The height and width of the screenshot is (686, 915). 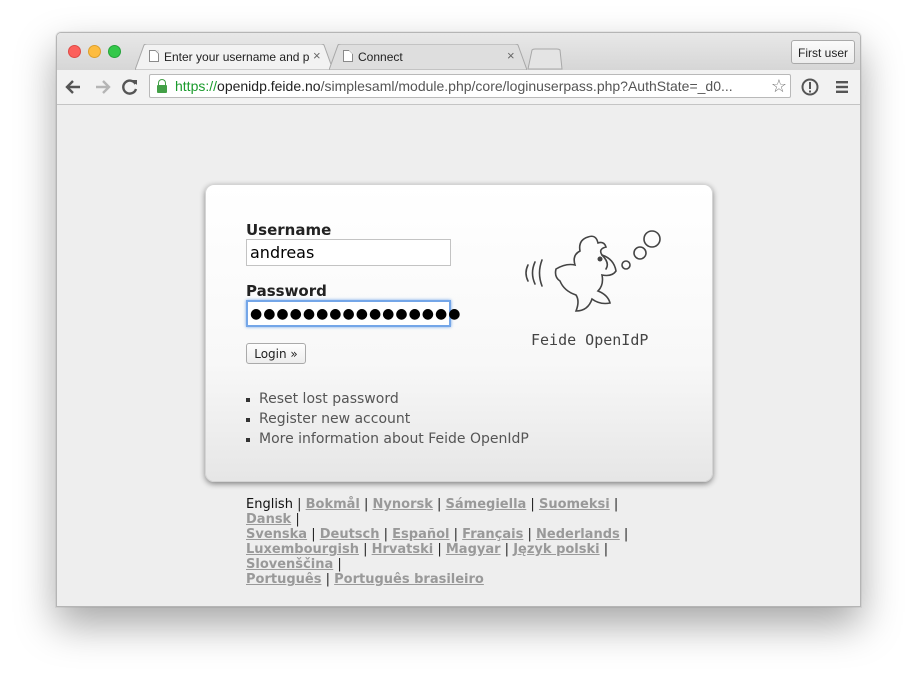 I want to click on username-input: andreas, so click(x=348, y=252).